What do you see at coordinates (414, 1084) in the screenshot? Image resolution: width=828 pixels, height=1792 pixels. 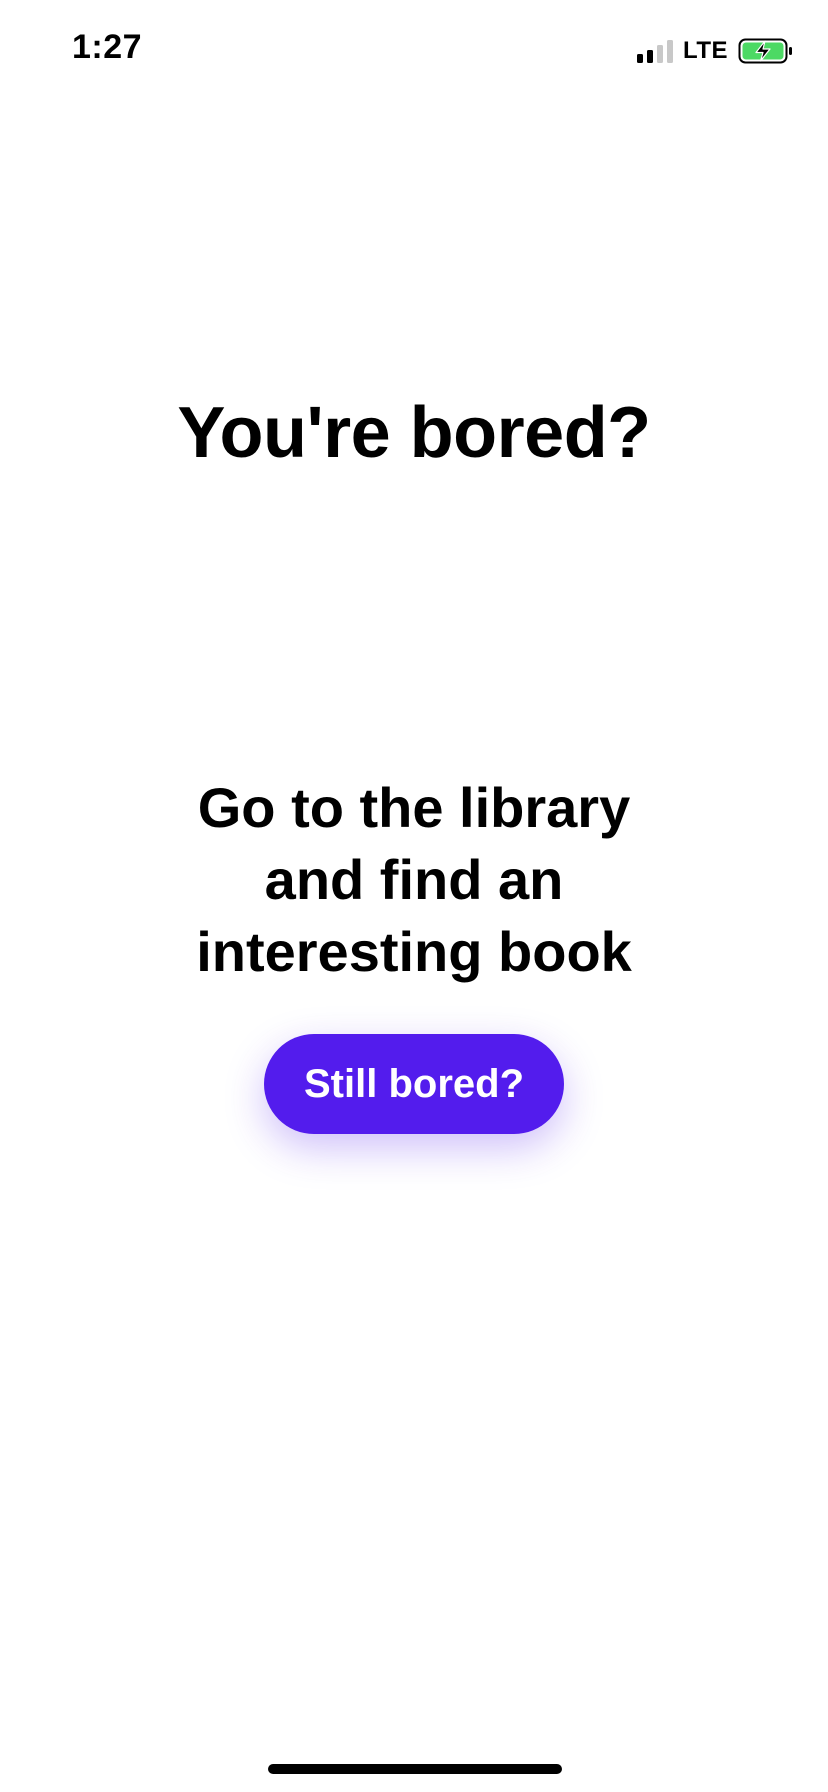 I see `still-bored-button: Still bored?` at bounding box center [414, 1084].